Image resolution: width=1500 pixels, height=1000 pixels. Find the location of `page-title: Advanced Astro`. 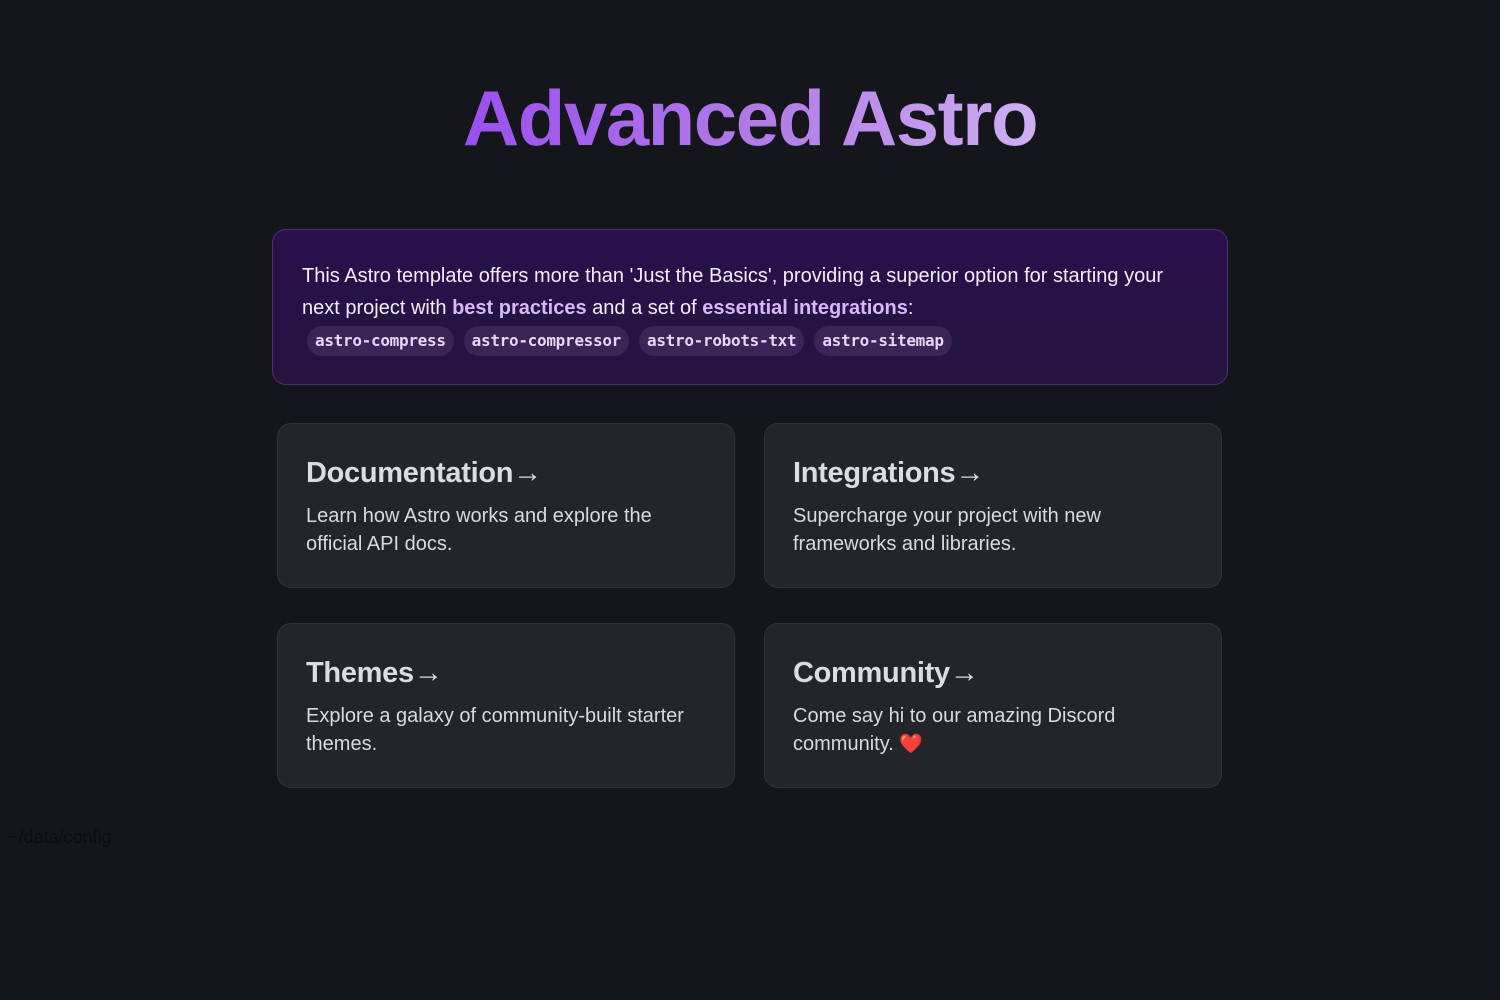

page-title: Advanced Astro is located at coordinates (750, 118).